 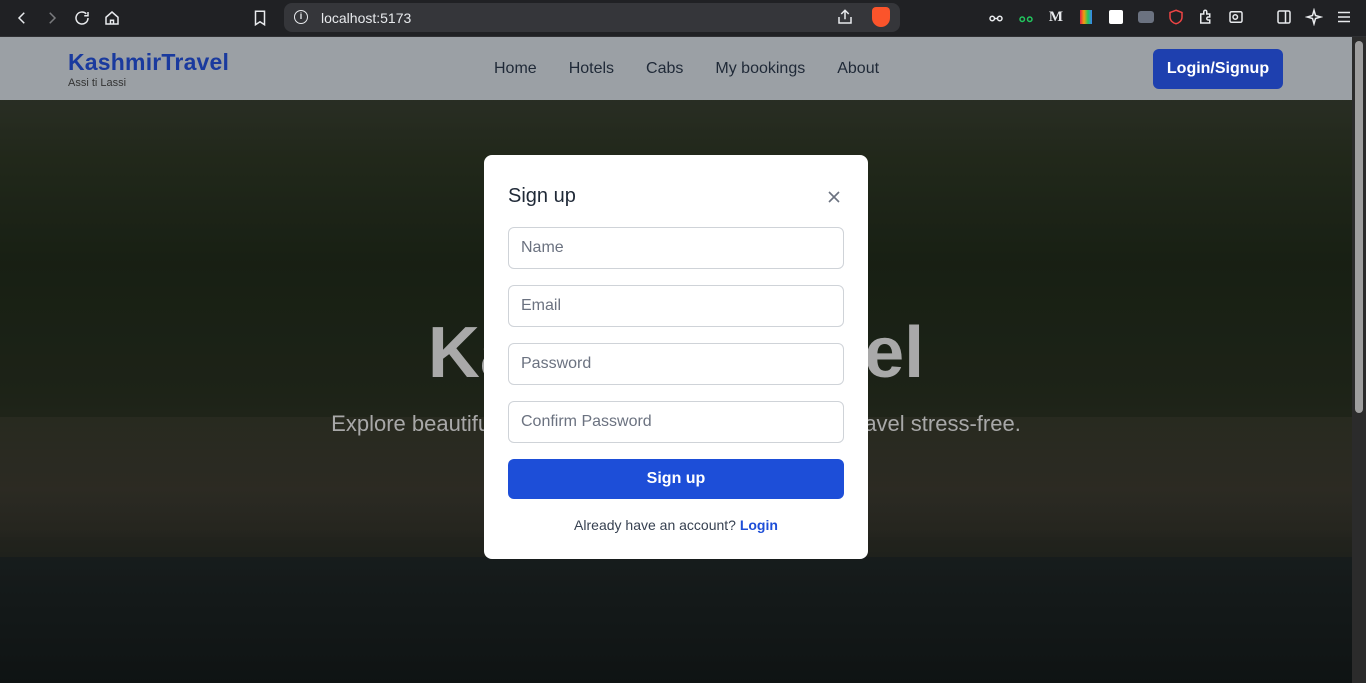 What do you see at coordinates (1236, 17) in the screenshot?
I see `screenshot-icon` at bounding box center [1236, 17].